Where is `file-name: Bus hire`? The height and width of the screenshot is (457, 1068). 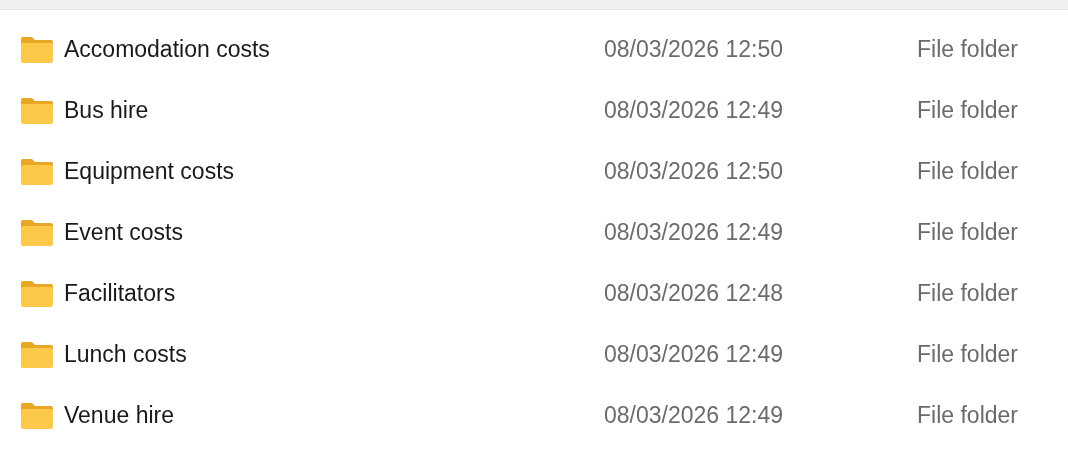
file-name: Bus hire is located at coordinates (334, 110).